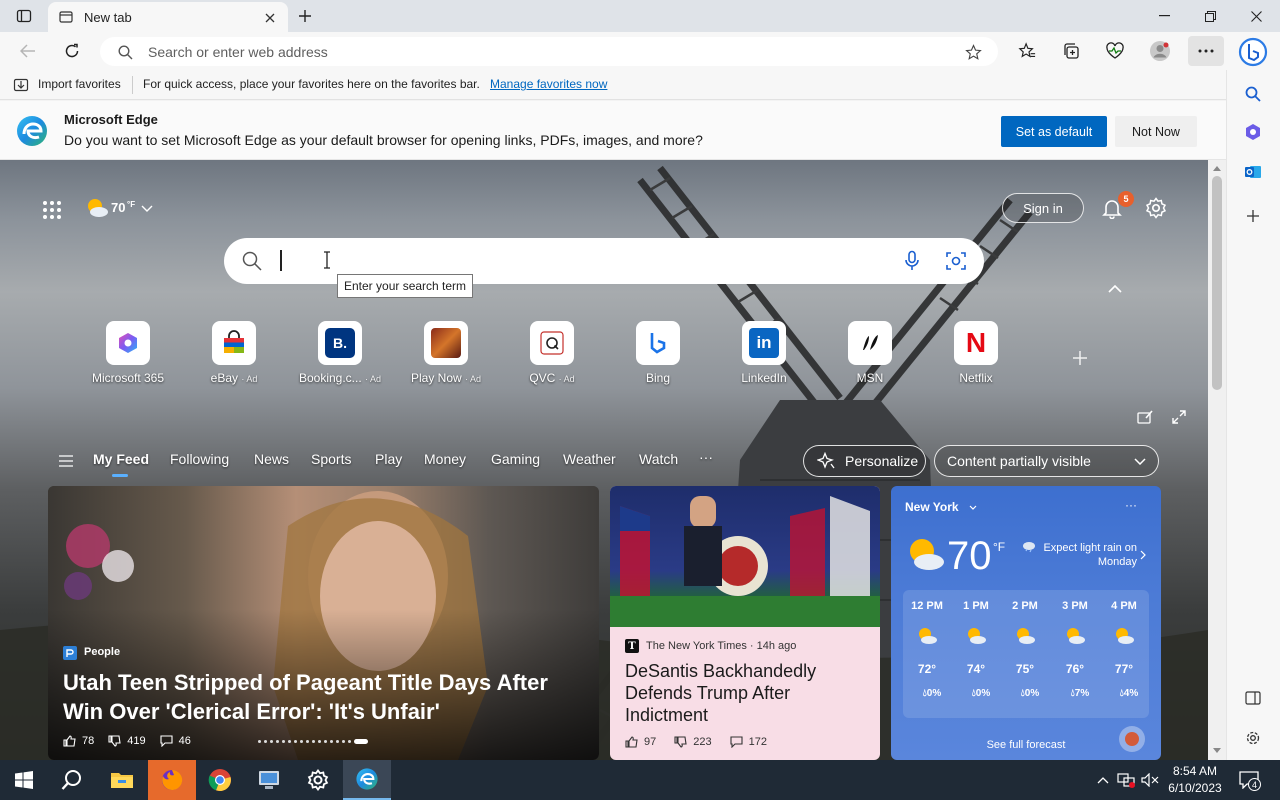 The image size is (1280, 800). I want to click on back-button, so click(28, 51).